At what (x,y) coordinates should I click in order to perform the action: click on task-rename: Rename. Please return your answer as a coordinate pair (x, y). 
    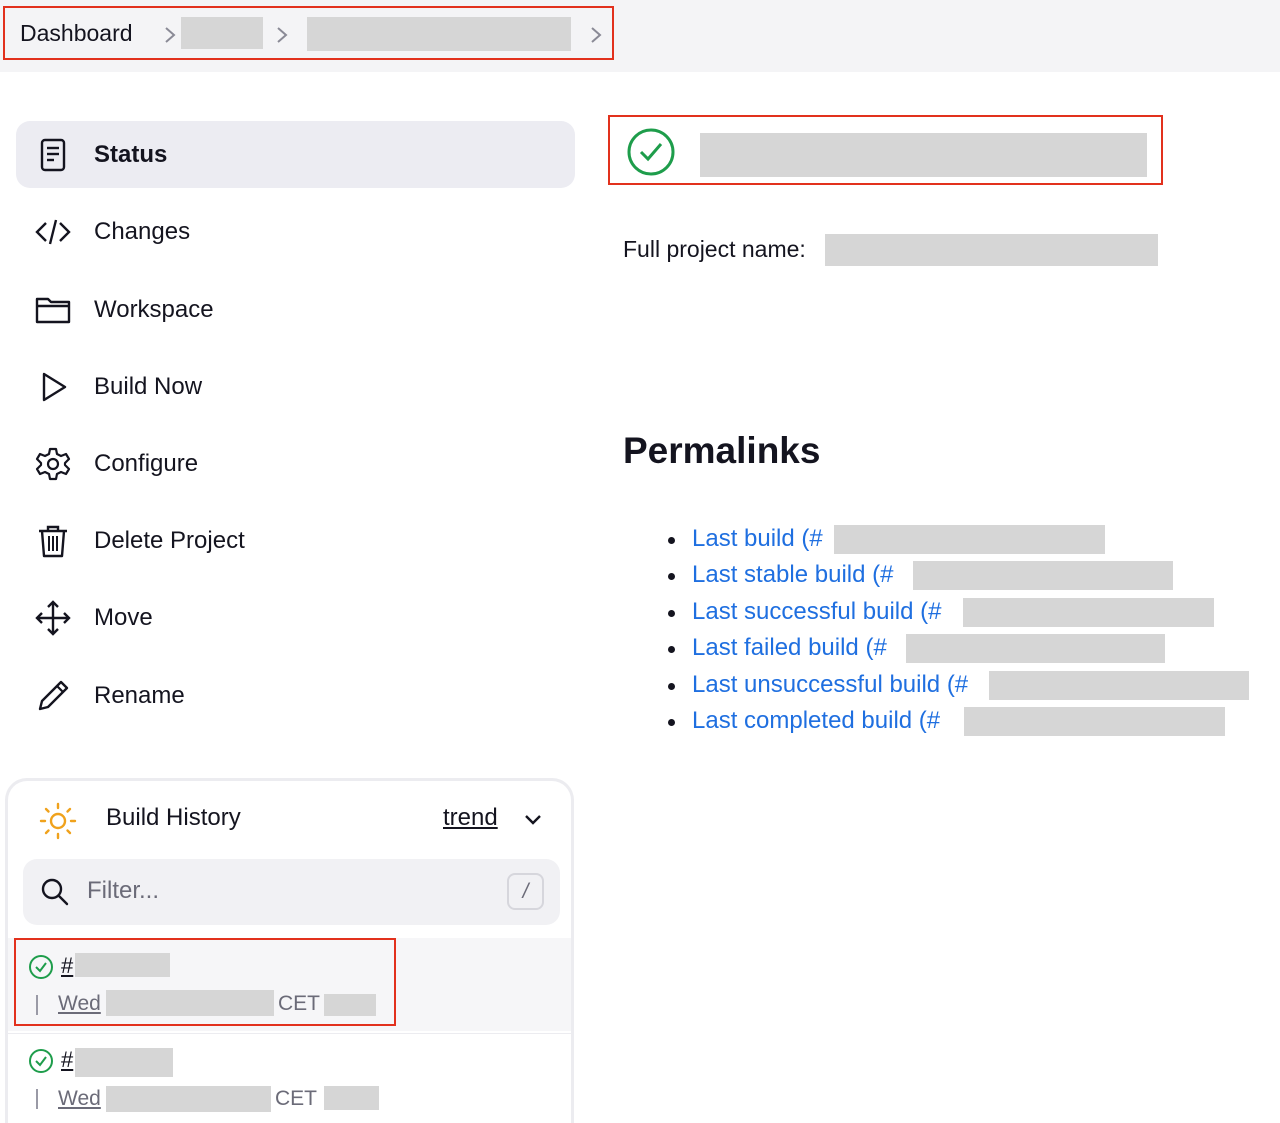
    Looking at the image, I should click on (295, 695).